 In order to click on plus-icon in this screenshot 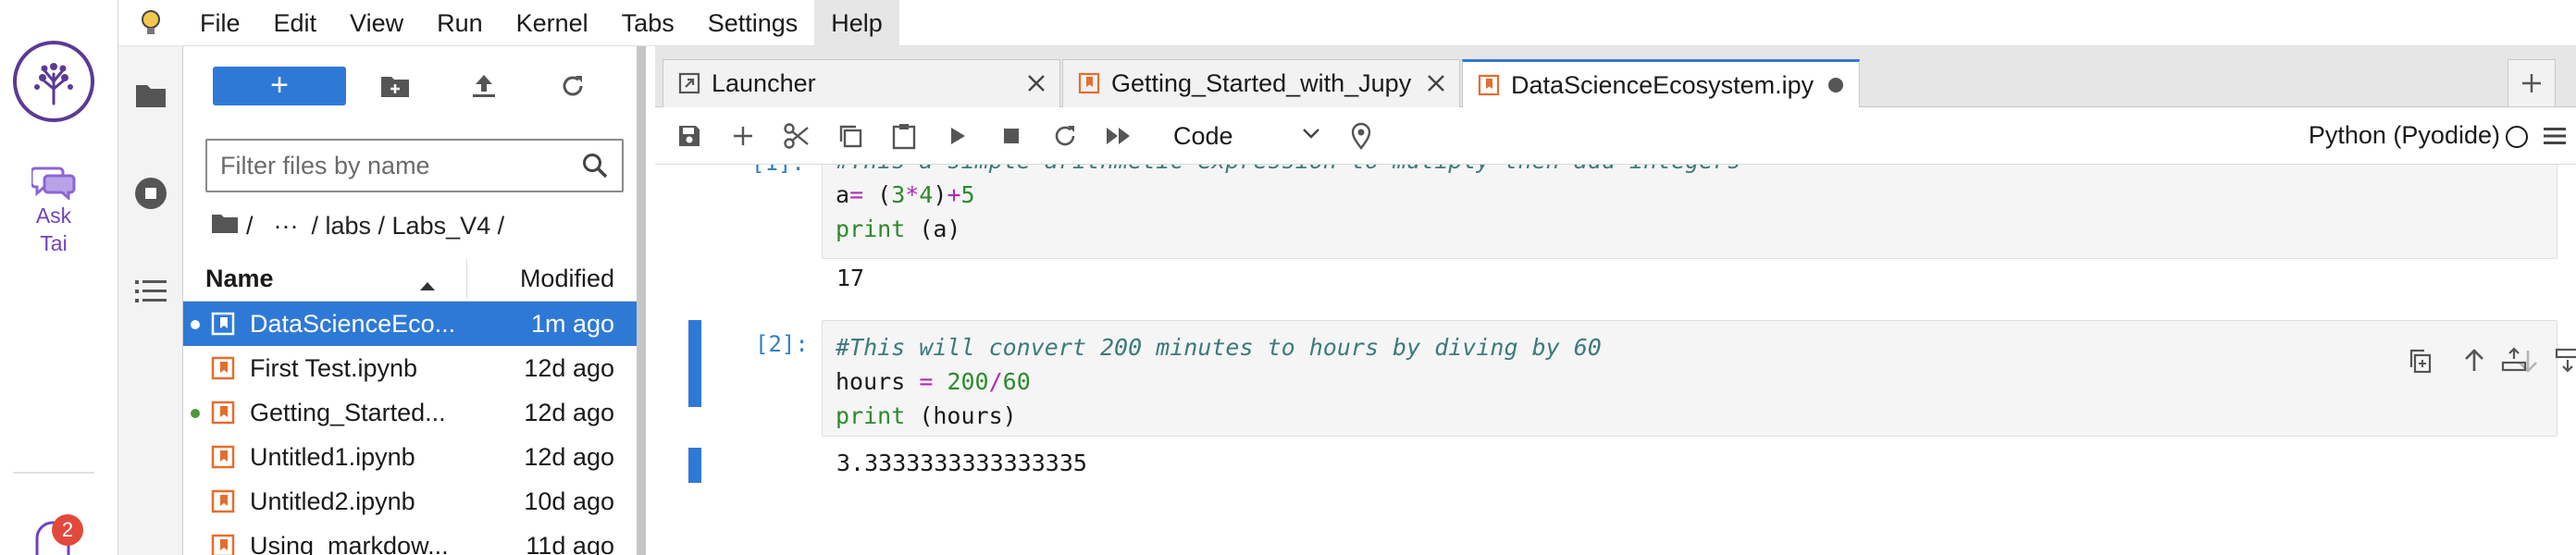, I will do `click(2531, 83)`.